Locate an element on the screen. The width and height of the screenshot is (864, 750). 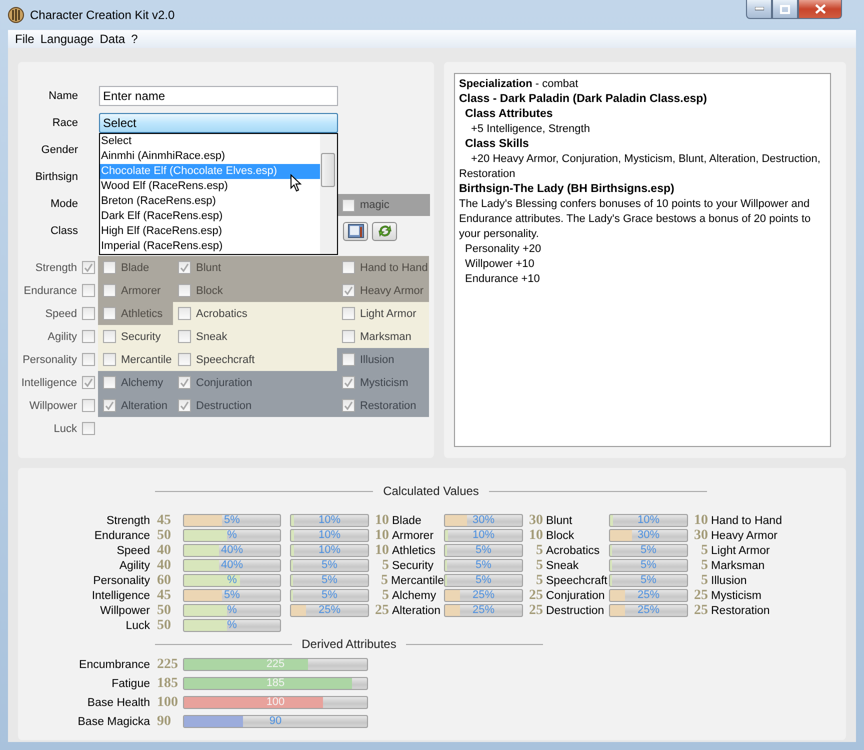
skill-name: Mercantile is located at coordinates (417, 580).